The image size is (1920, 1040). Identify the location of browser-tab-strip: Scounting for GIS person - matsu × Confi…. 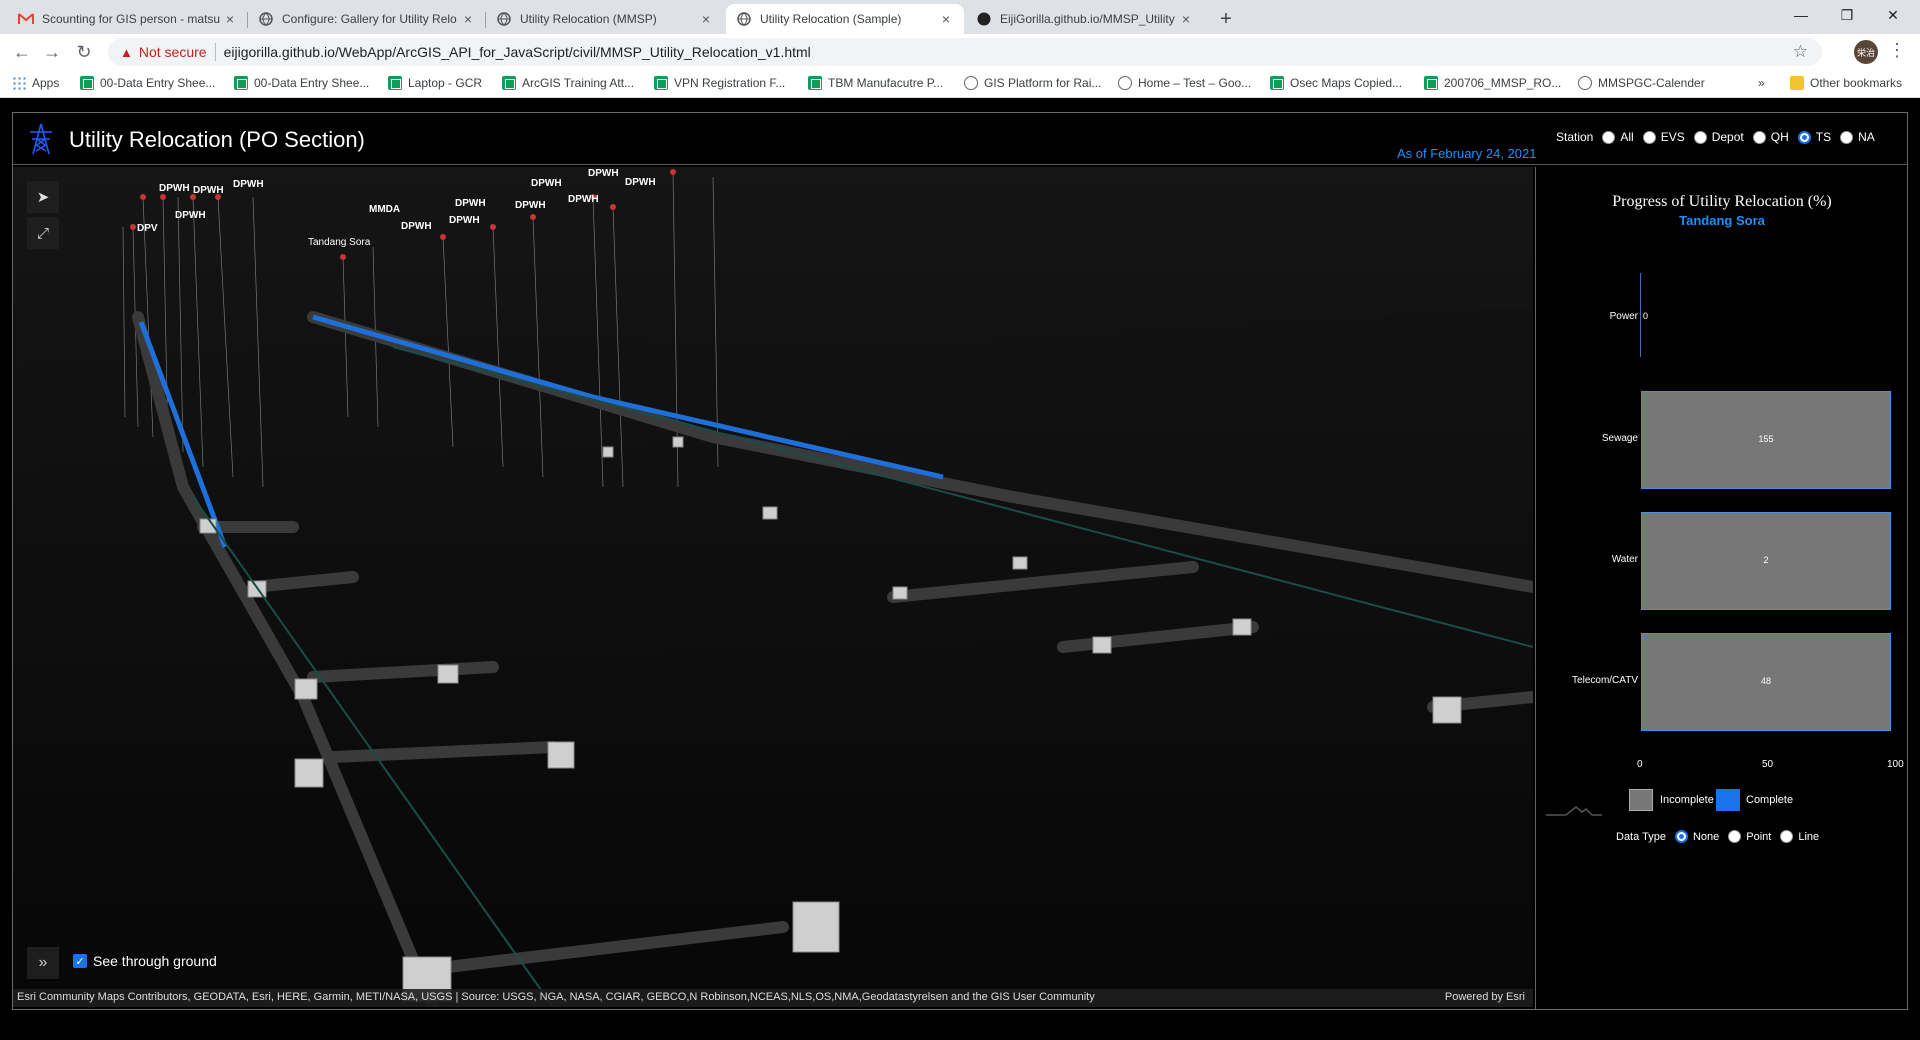
(960, 17).